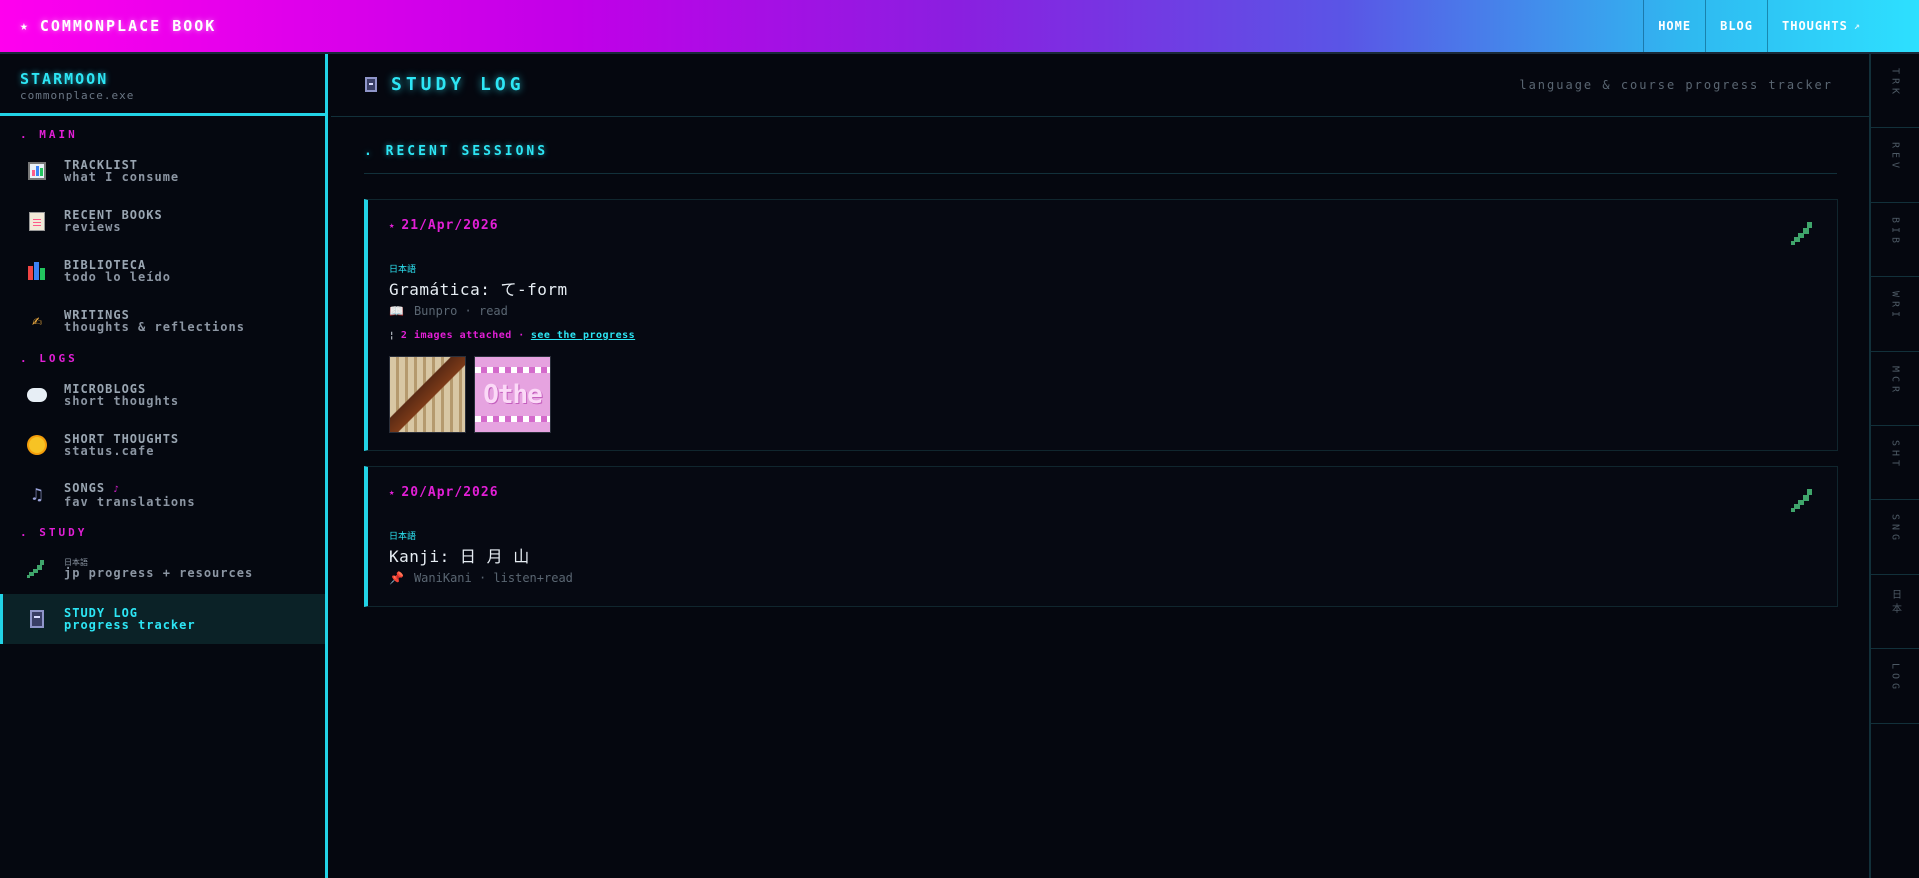 The height and width of the screenshot is (878, 1919). I want to click on rail-tab-rev: REV, so click(1895, 165).